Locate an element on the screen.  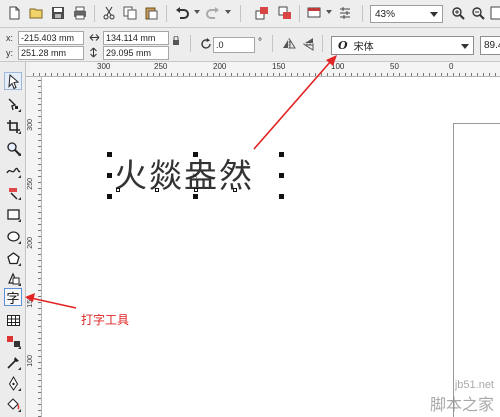
import-icon is located at coordinates (262, 13).